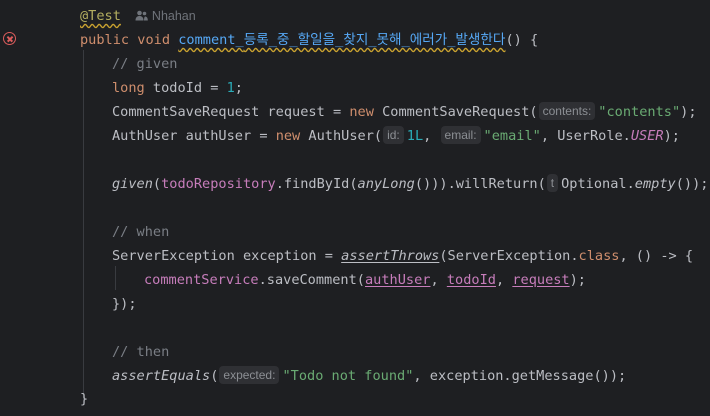  I want to click on user-icon, so click(141, 15).